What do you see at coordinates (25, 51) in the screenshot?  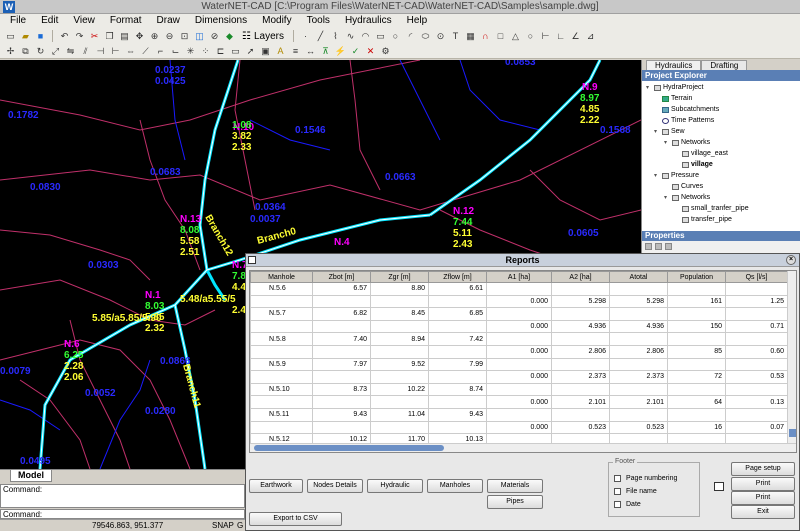 I see `copy-object-icon: ⧉` at bounding box center [25, 51].